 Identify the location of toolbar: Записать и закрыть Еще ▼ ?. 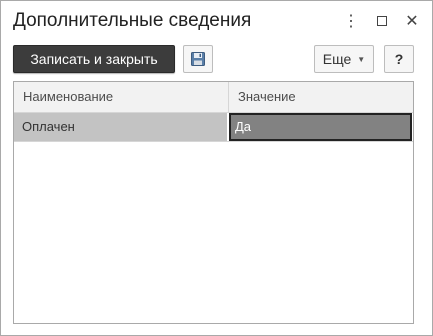
(216, 59).